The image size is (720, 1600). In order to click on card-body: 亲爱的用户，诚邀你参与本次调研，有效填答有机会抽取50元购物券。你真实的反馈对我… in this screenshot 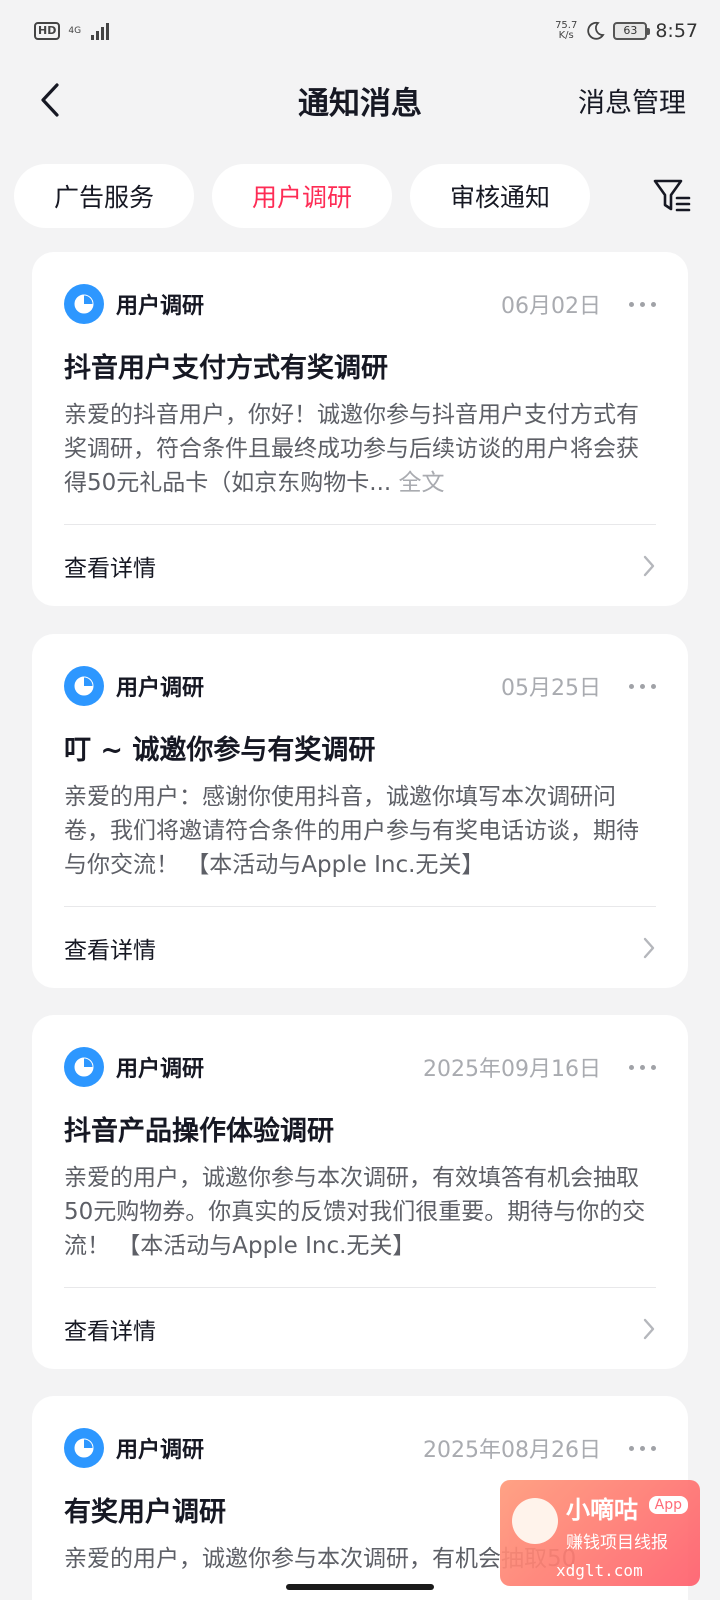, I will do `click(362, 1212)`.